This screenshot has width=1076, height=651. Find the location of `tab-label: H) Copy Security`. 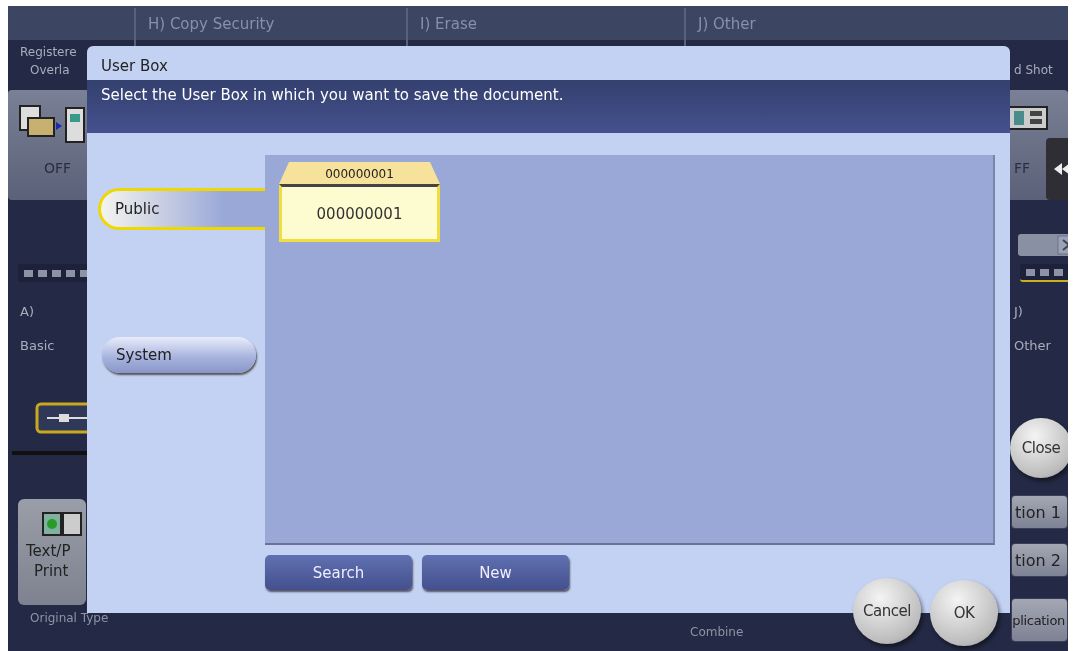

tab-label: H) Copy Security is located at coordinates (211, 24).